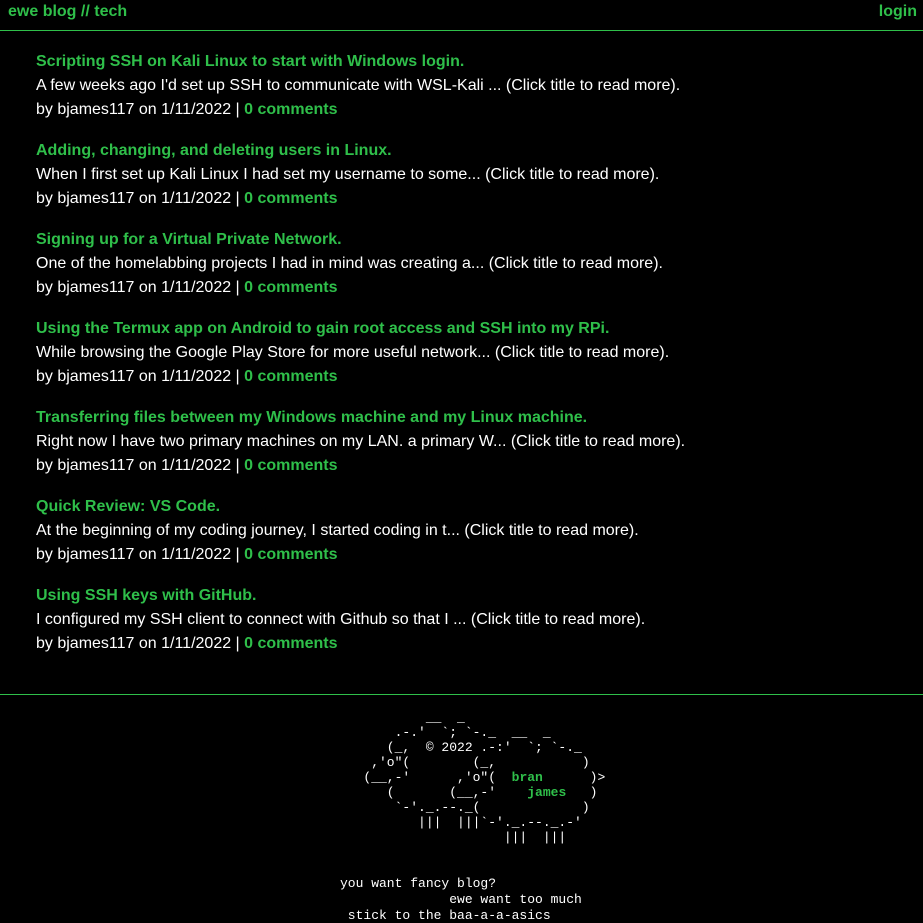  Describe the element at coordinates (426, 777) in the screenshot. I see `ascii-line: (__,-' ,'o"(` at that location.